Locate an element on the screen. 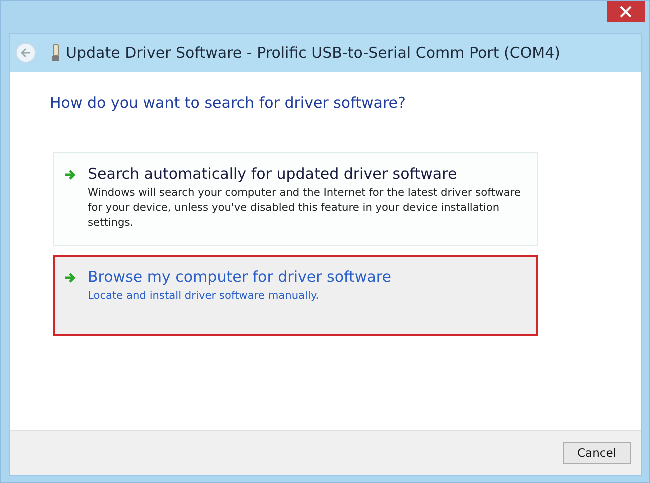 The height and width of the screenshot is (483, 650). option-title: Browse my computer for driver software is located at coordinates (240, 277).